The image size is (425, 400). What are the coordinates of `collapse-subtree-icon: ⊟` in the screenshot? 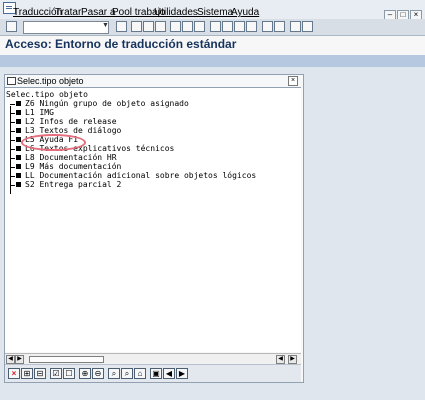 It's located at (40, 373).